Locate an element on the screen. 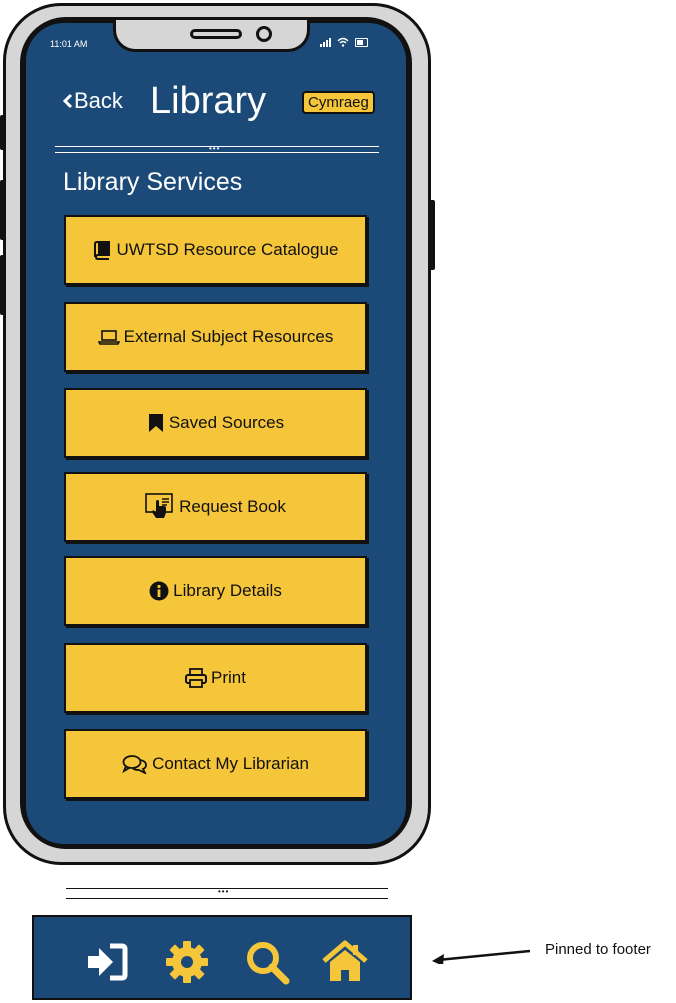  service-label: Library Details is located at coordinates (227, 590).